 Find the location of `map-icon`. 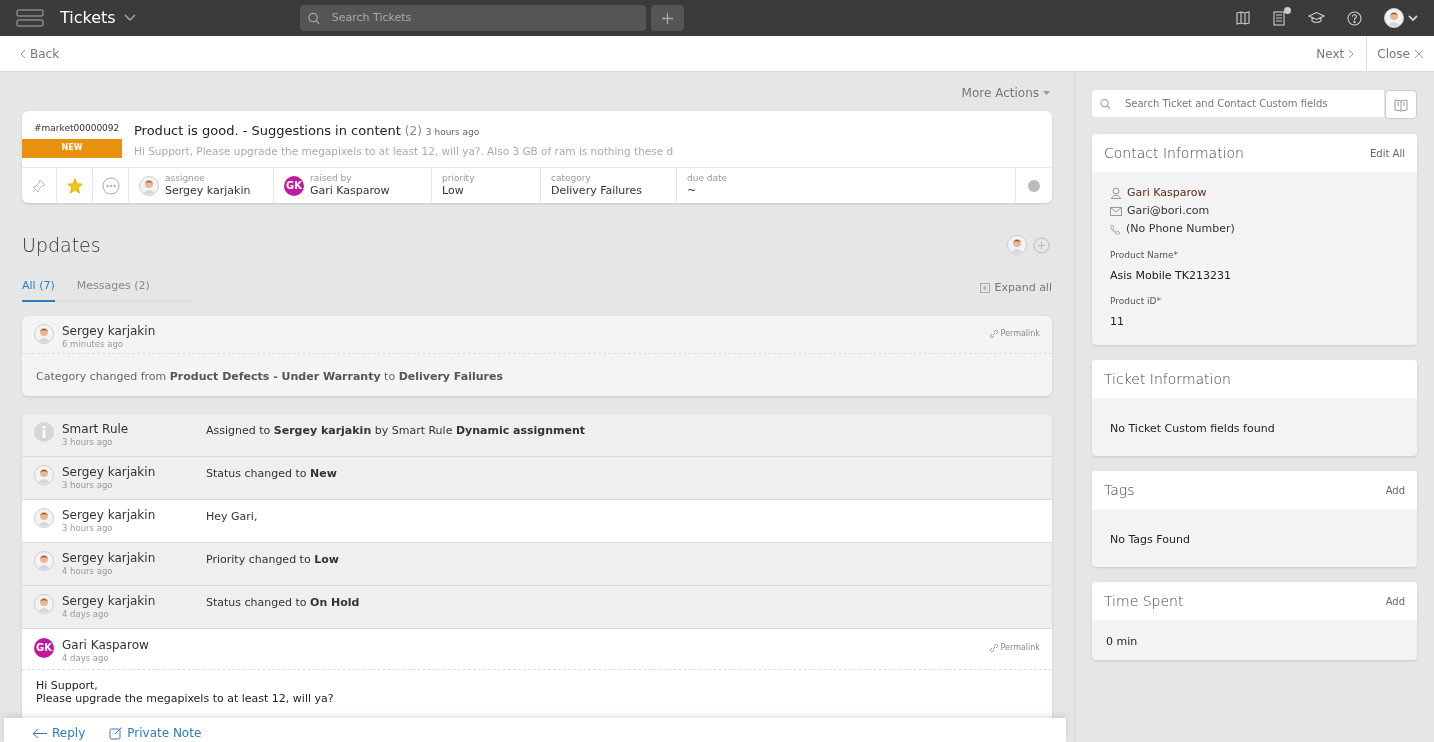

map-icon is located at coordinates (1243, 18).